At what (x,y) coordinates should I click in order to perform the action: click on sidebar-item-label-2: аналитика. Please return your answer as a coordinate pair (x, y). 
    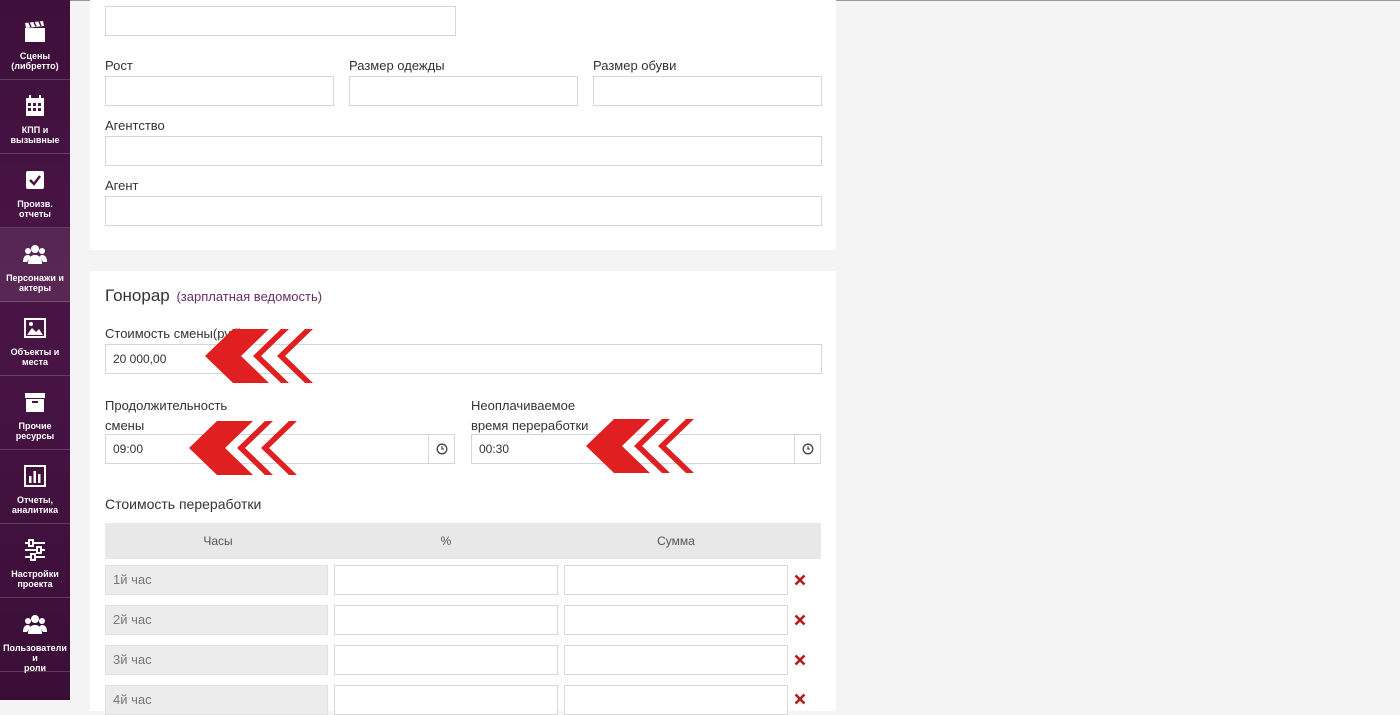
    Looking at the image, I should click on (35, 510).